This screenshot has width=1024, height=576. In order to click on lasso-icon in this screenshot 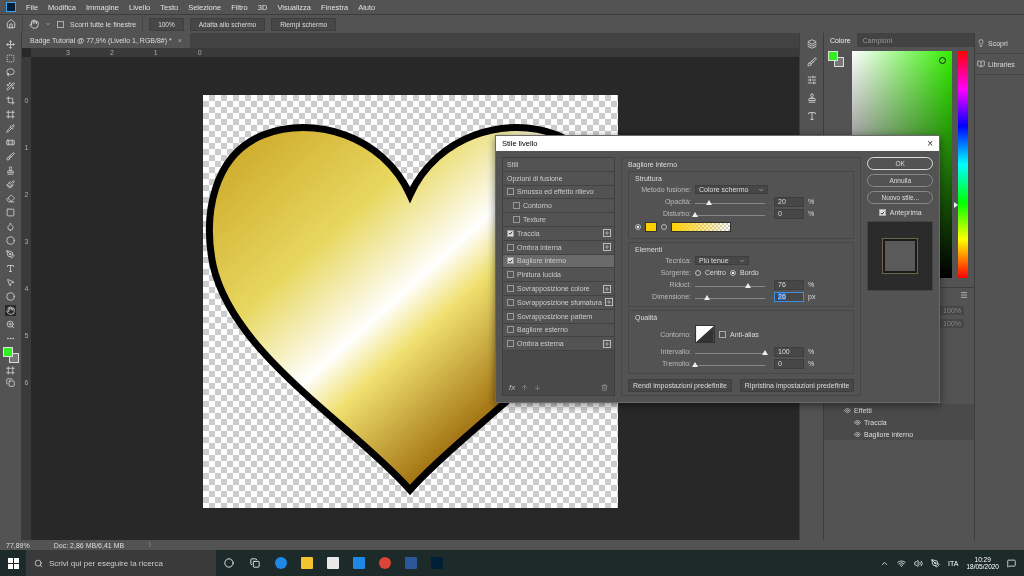, I will do `click(10, 72)`.